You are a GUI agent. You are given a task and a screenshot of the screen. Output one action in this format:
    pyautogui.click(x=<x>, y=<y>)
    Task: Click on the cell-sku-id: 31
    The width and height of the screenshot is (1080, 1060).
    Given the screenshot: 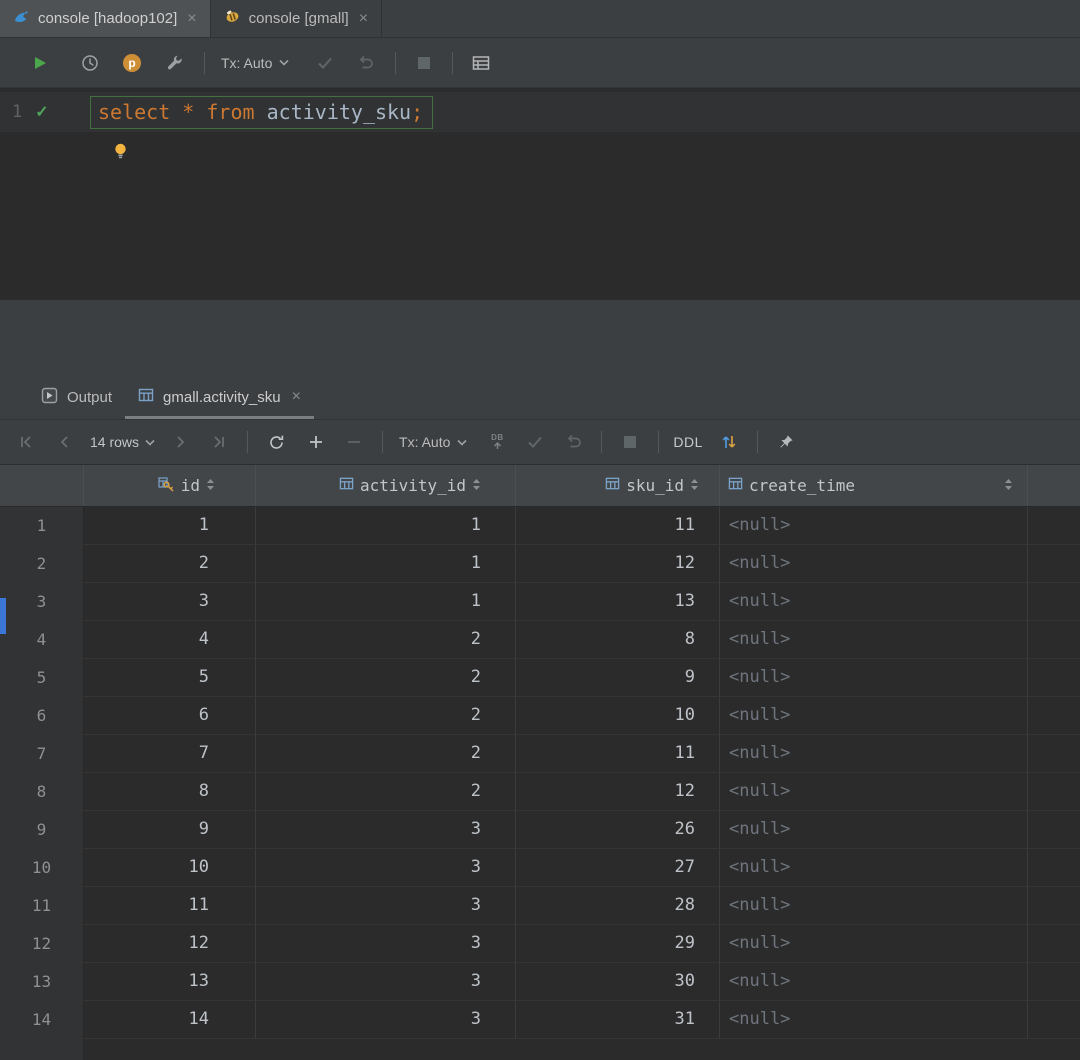 What is the action you would take?
    pyautogui.click(x=618, y=1020)
    